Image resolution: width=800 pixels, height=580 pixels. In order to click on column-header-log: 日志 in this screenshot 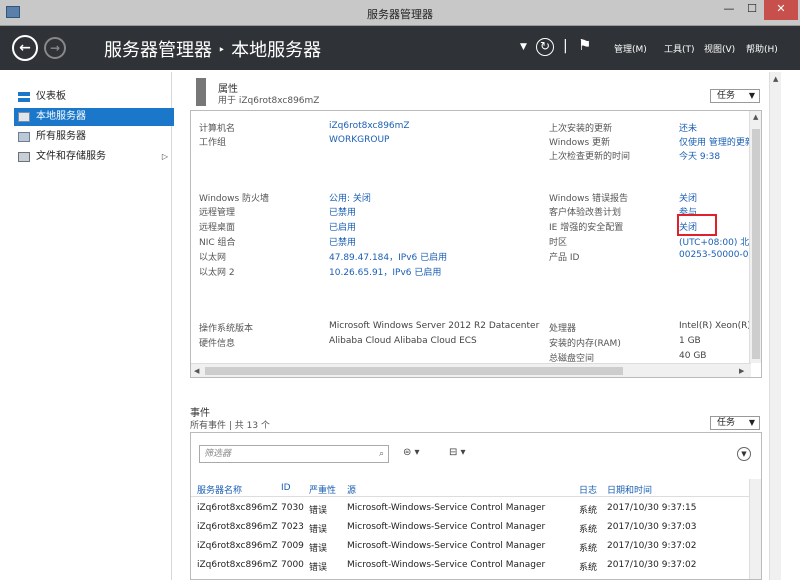, I will do `click(588, 489)`.